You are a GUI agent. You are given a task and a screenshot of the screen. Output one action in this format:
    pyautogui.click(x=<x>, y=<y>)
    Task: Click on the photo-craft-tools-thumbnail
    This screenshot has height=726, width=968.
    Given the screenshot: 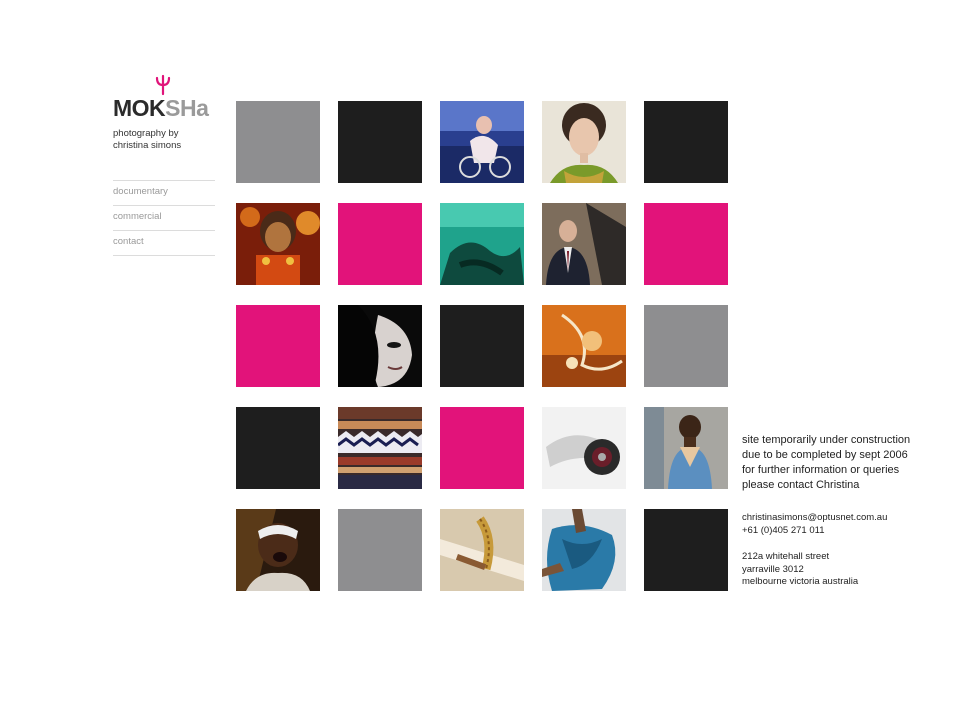 What is the action you would take?
    pyautogui.click(x=482, y=550)
    